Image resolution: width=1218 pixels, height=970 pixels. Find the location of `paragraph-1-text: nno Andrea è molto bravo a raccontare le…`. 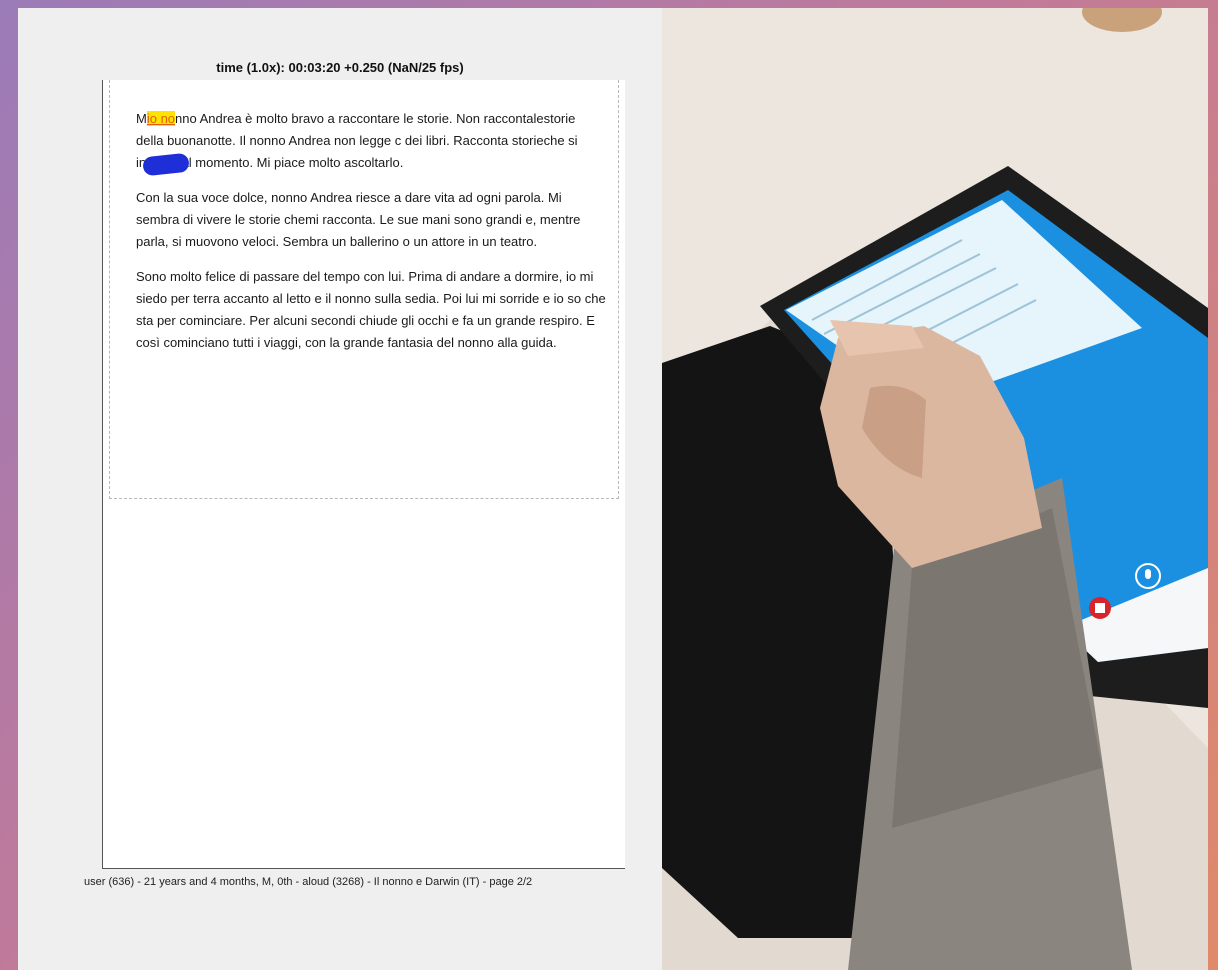

paragraph-1-text: nno Andrea è molto bravo a raccontare le… is located at coordinates (357, 140).